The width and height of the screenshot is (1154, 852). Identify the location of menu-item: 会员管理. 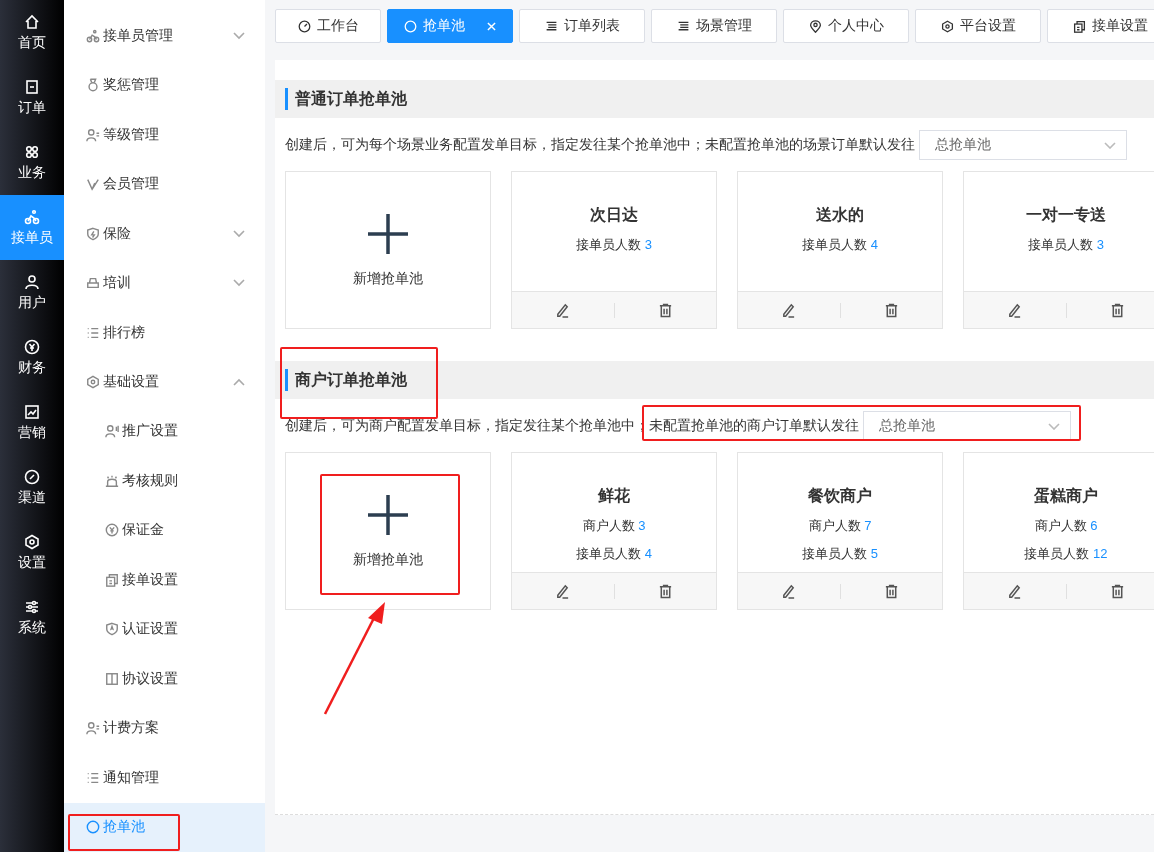
(164, 184).